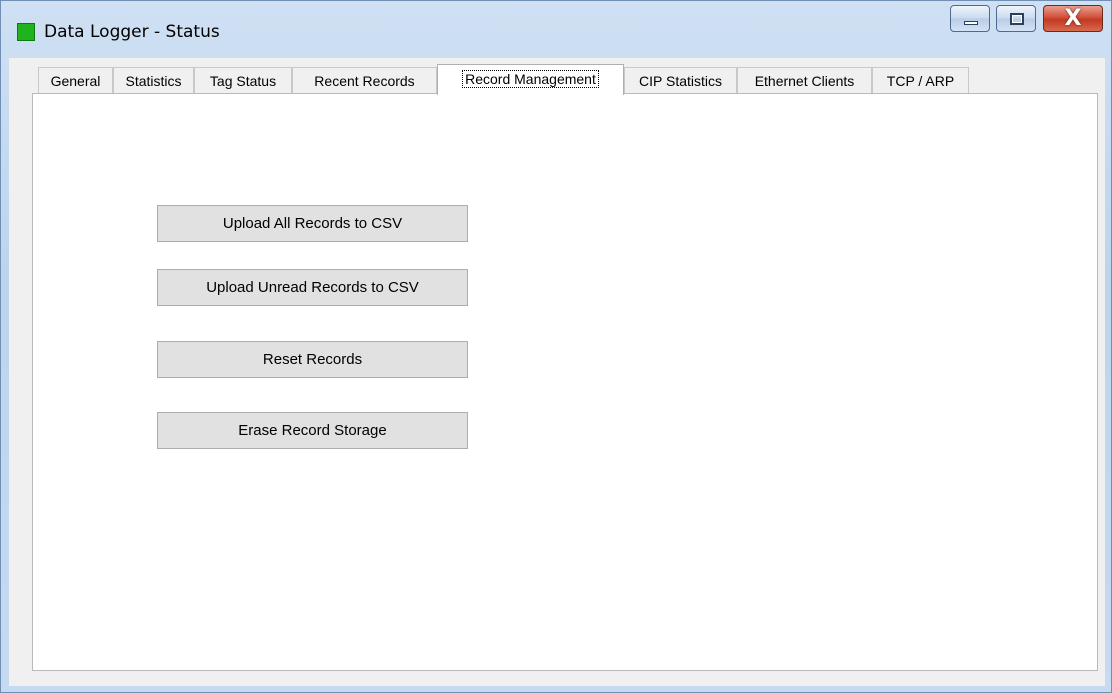 The height and width of the screenshot is (693, 1112). I want to click on tab-tcp-arp: TCP / ARP, so click(920, 80).